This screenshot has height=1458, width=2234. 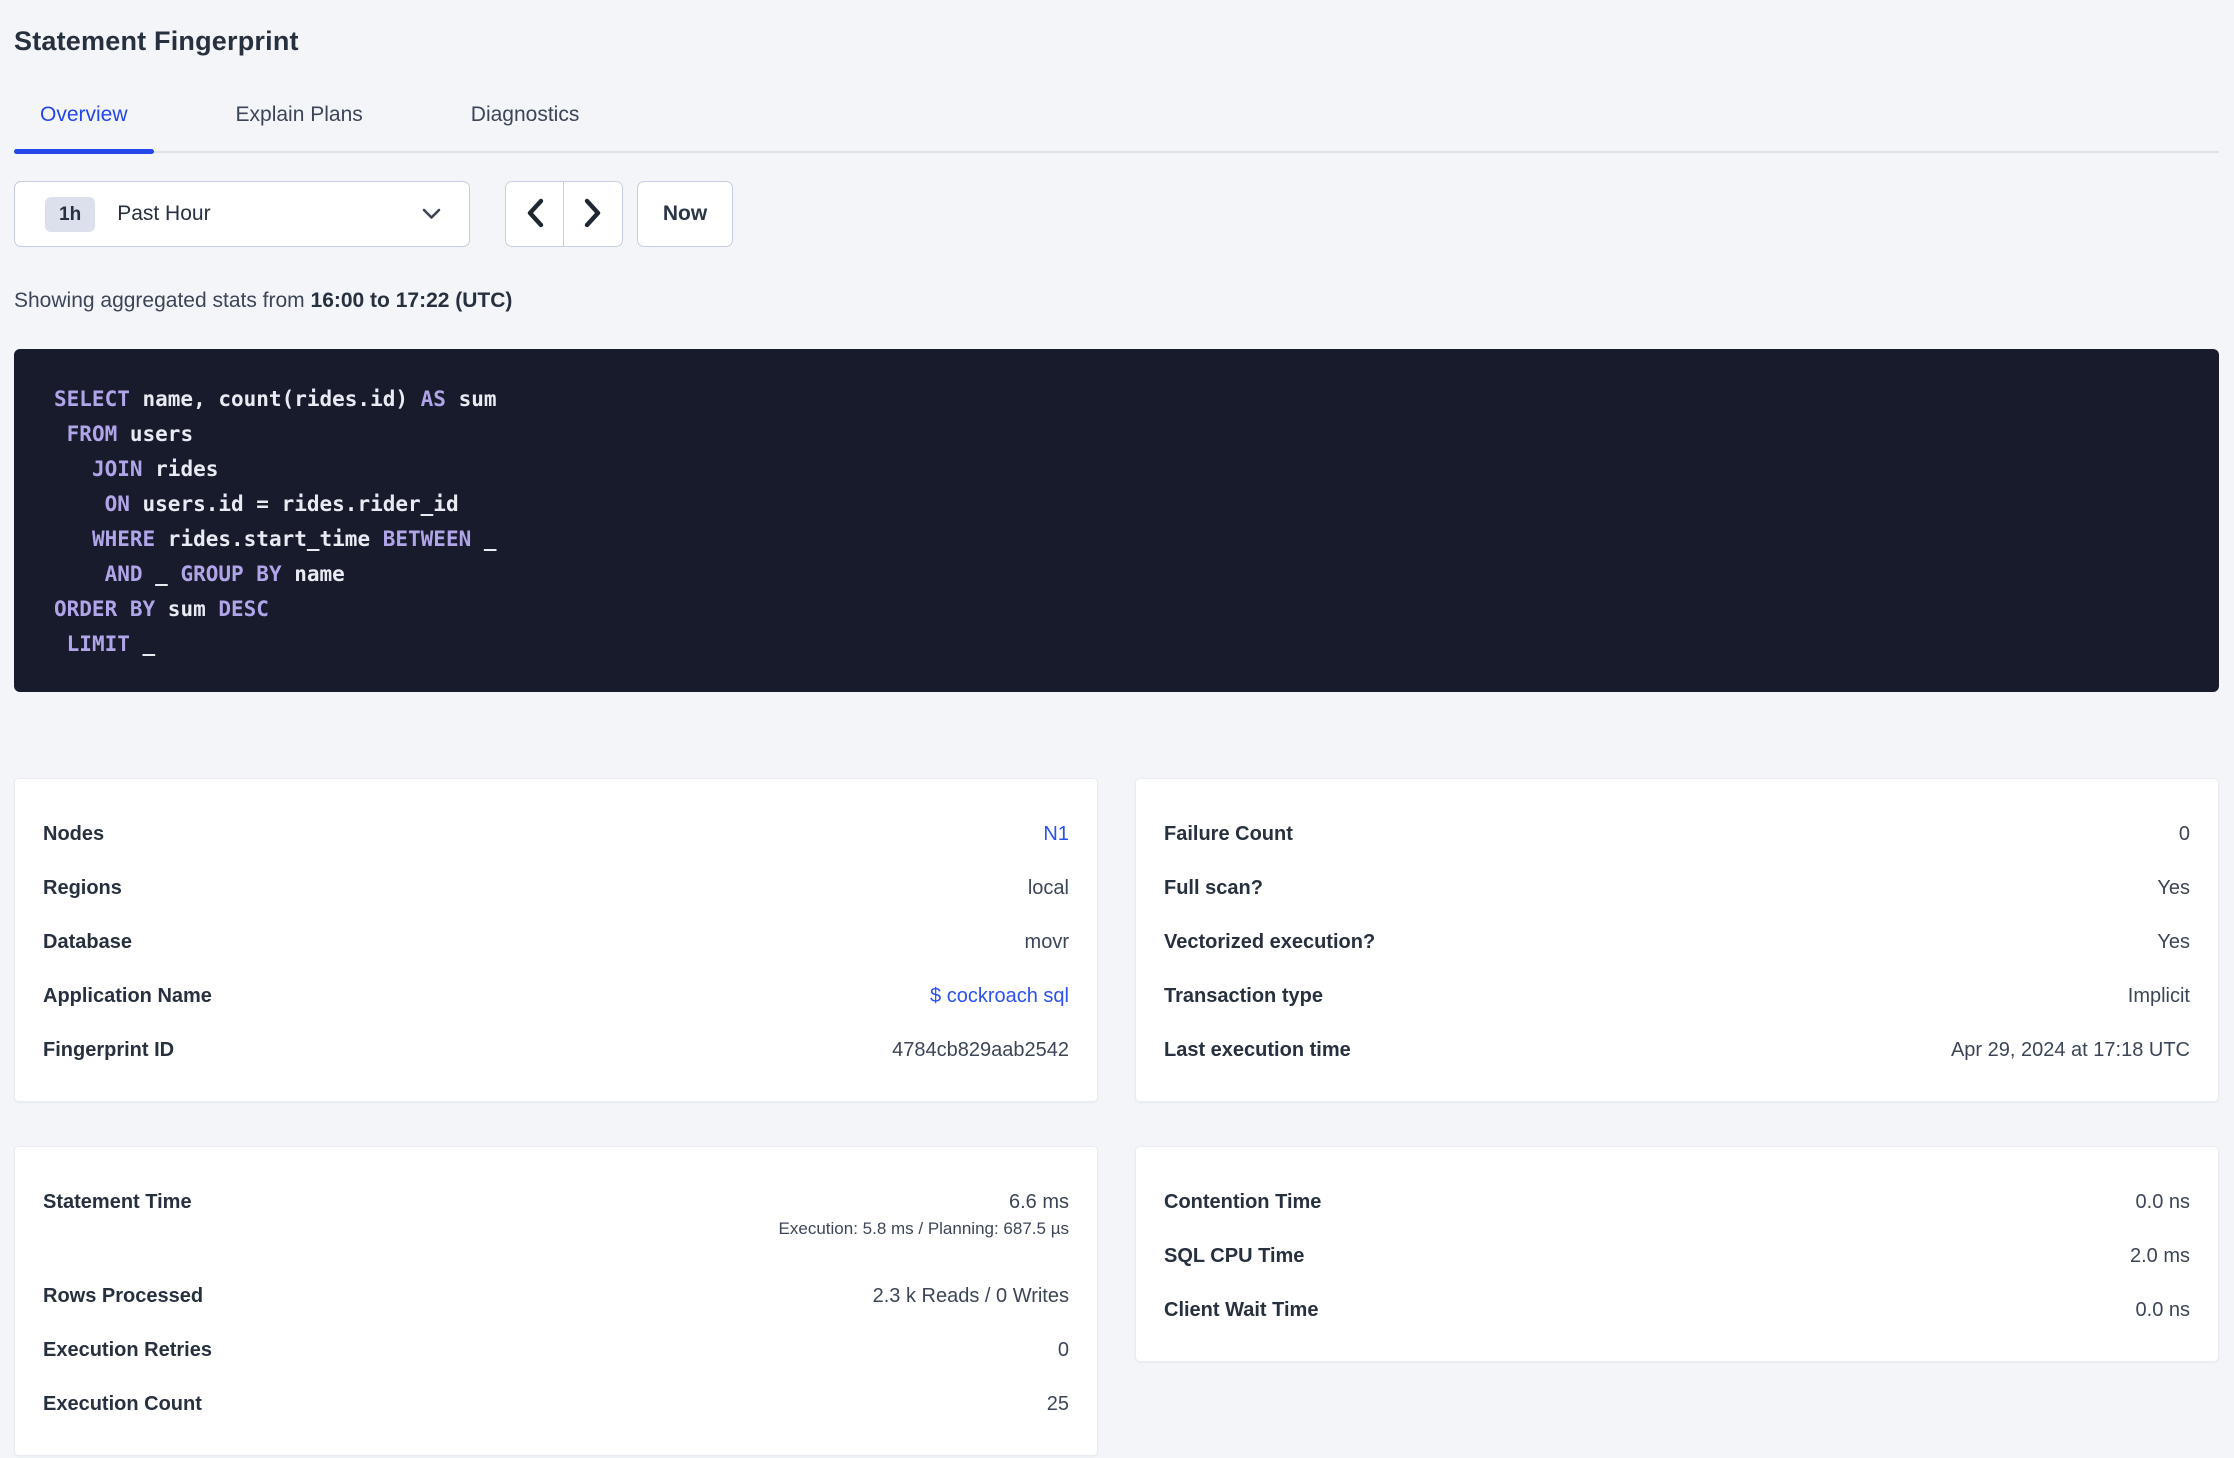 What do you see at coordinates (281, 504) in the screenshot?
I see `sql-line: ON users.id = rides.rider_id` at bounding box center [281, 504].